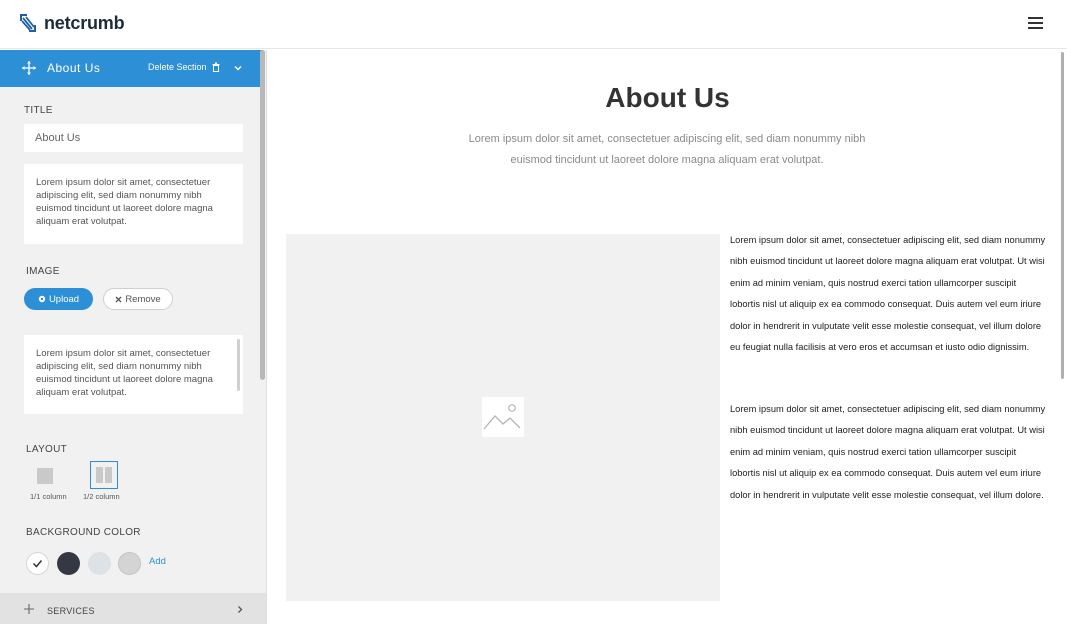 The image size is (1067, 624). I want to click on swatch-light-gray, so click(99, 563).